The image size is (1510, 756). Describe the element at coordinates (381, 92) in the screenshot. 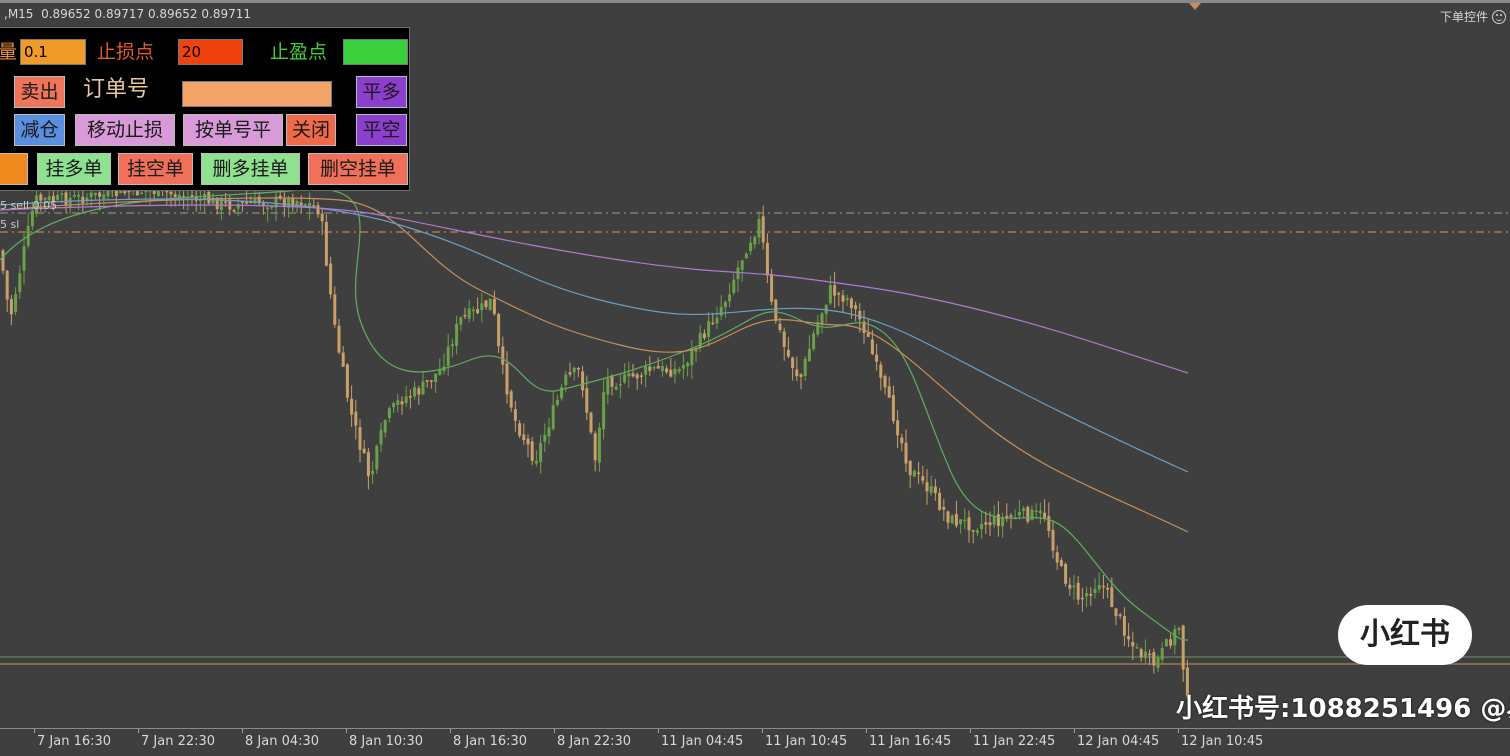

I see `close-long-button: 平多` at that location.